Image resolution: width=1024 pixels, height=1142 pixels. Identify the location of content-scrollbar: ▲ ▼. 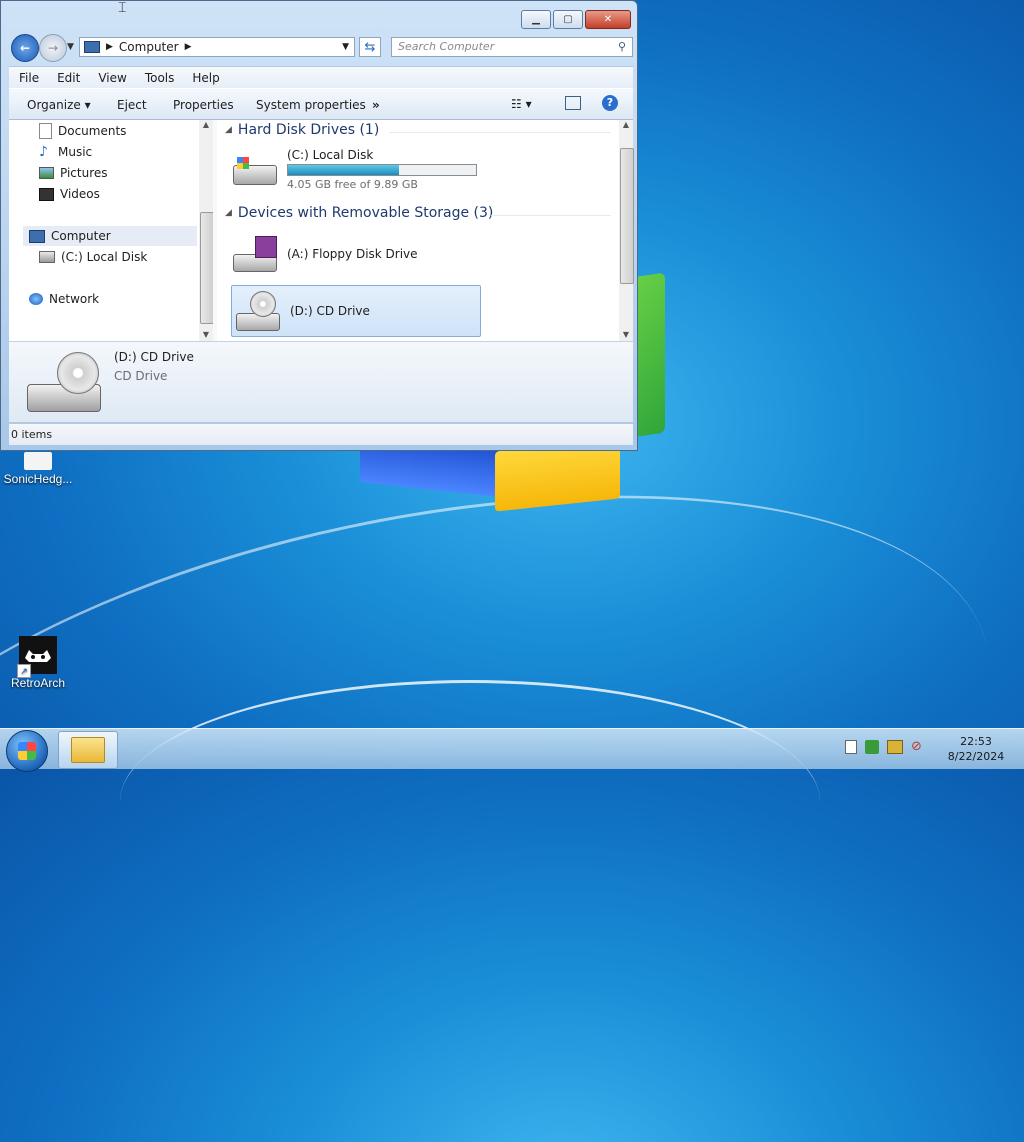
(626, 230).